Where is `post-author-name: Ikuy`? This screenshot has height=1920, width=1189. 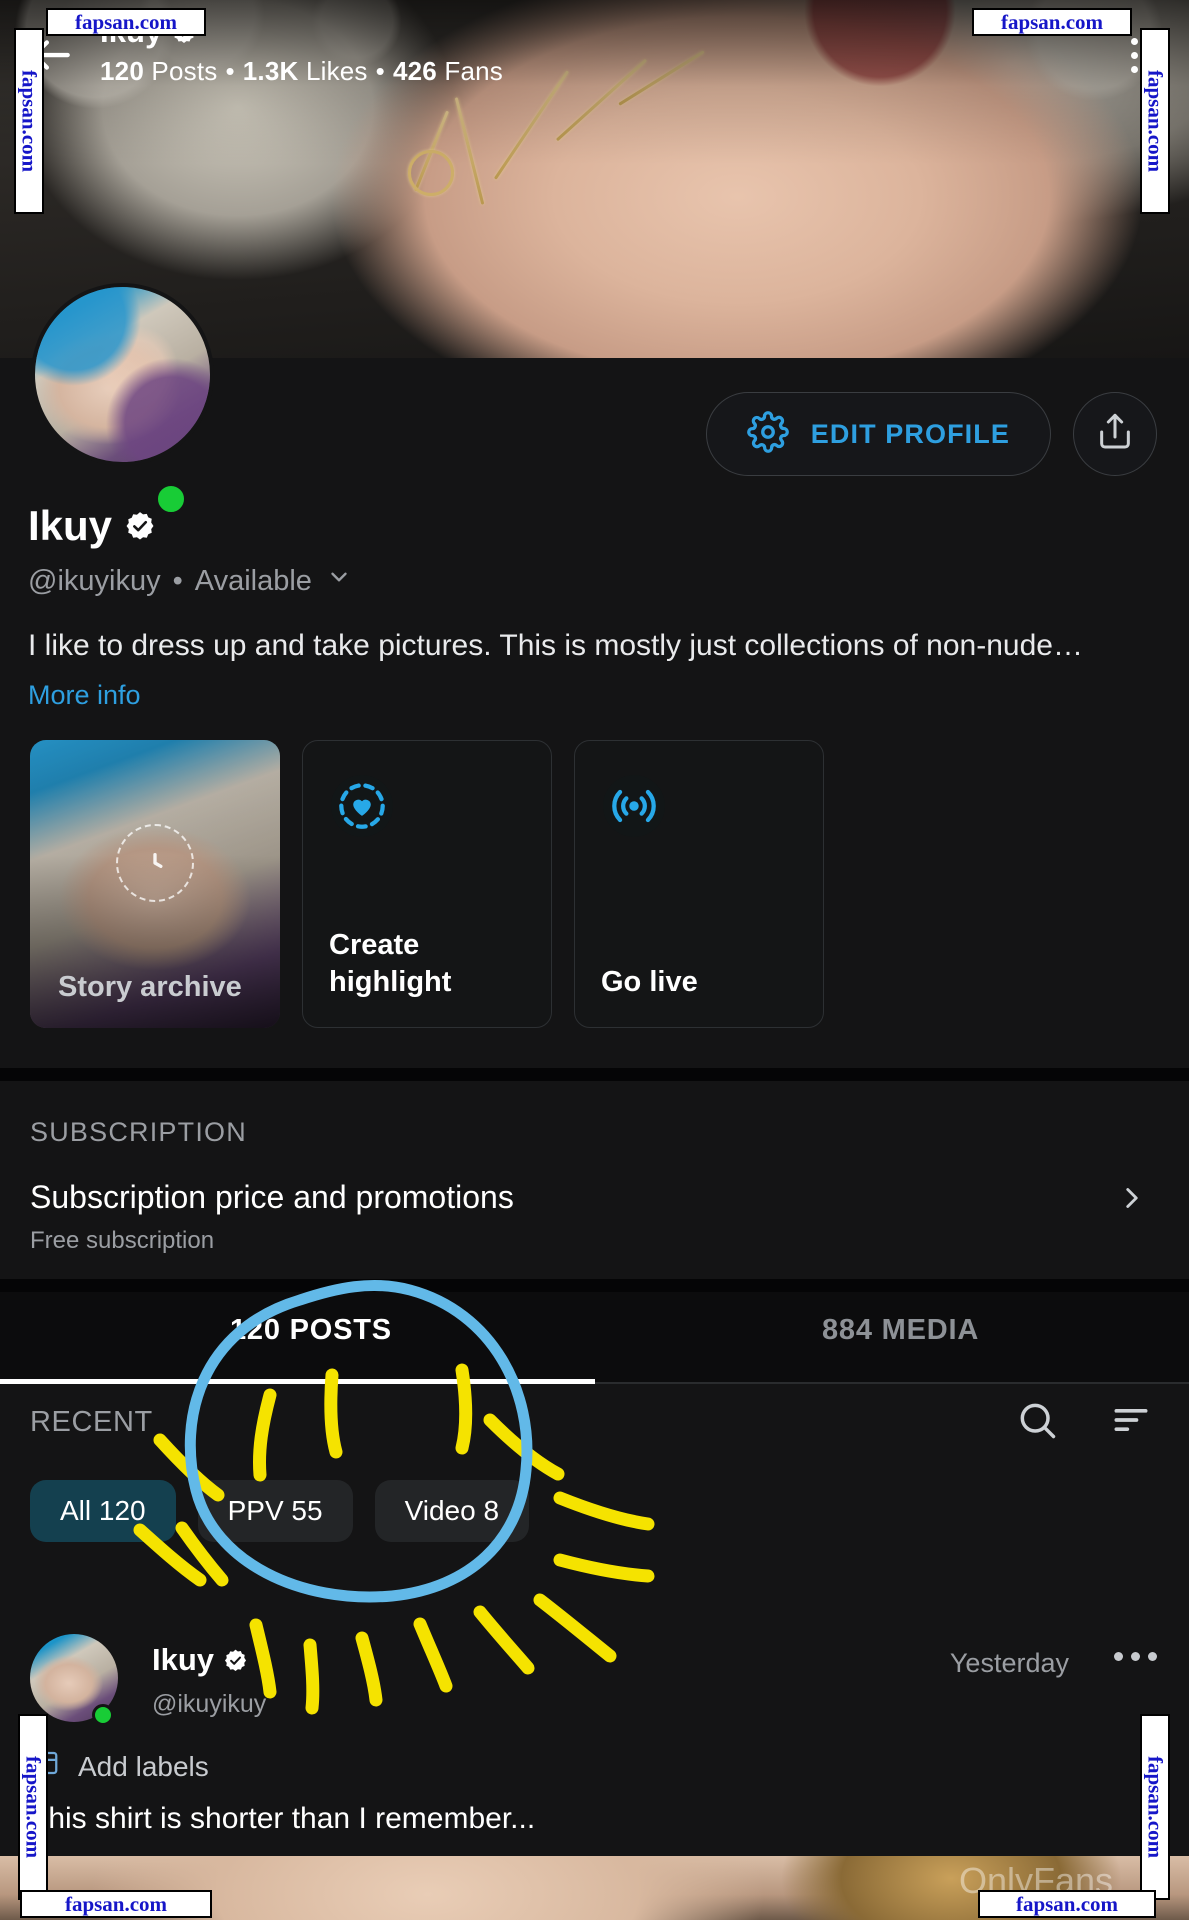 post-author-name: Ikuy is located at coordinates (200, 1660).